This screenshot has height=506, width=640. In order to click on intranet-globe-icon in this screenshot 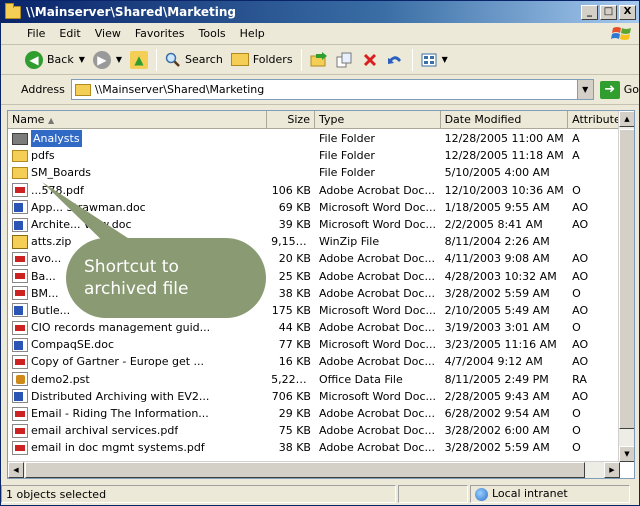, I will do `click(481, 494)`.